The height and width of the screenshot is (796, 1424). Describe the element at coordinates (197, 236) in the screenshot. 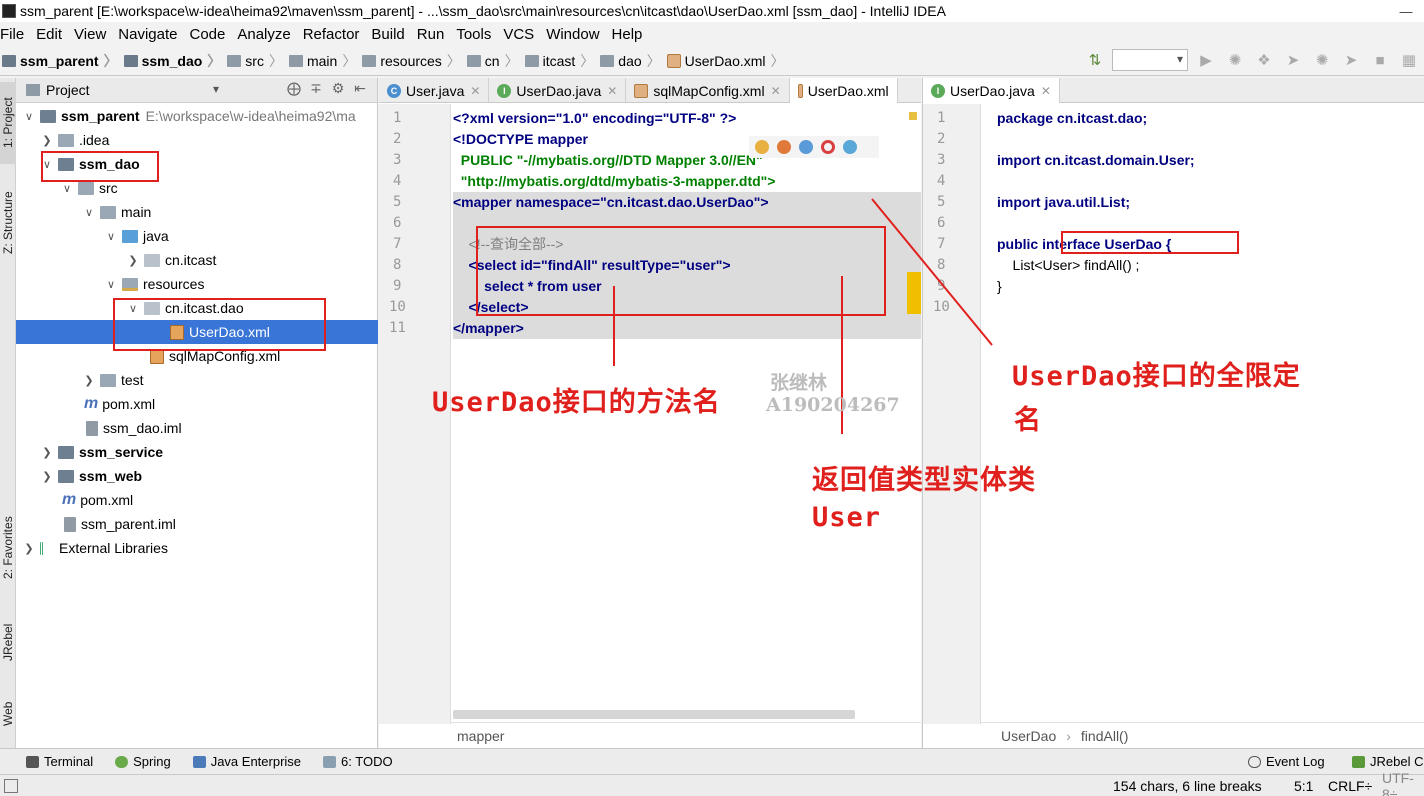

I see `tree-item-java: ∨ java` at that location.